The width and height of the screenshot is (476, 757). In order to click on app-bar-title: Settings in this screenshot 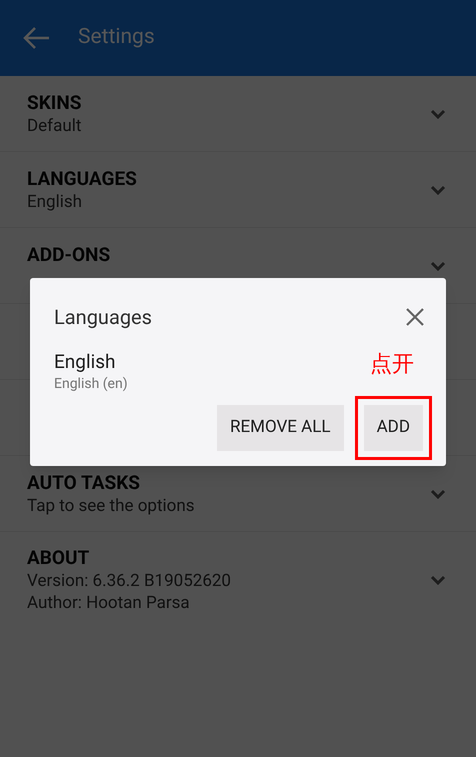, I will do `click(116, 38)`.